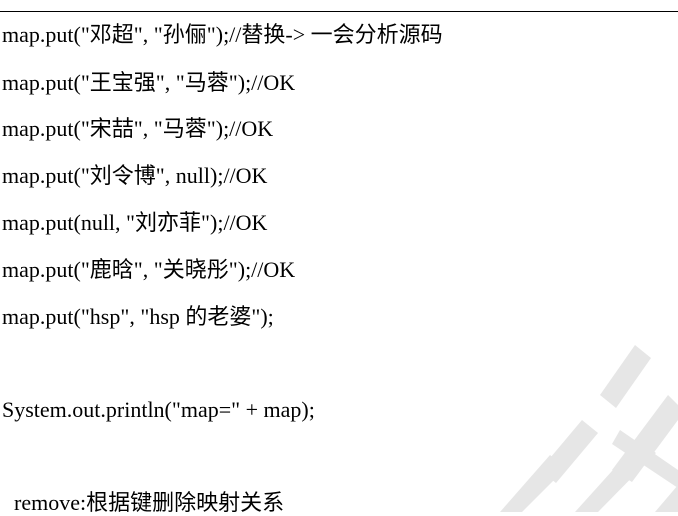  Describe the element at coordinates (149, 82) in the screenshot. I see `code-line-put-wangbaoqiang: map.put("王宝强", "马蓉");//OK` at that location.